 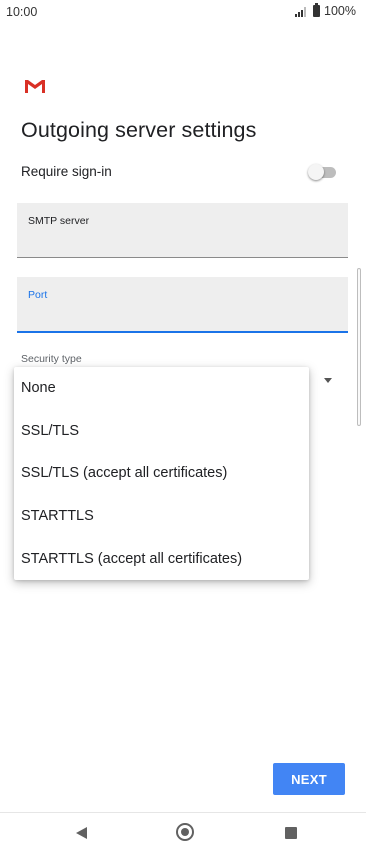 What do you see at coordinates (161, 516) in the screenshot?
I see `menu-item-starttls: STARTTLS` at bounding box center [161, 516].